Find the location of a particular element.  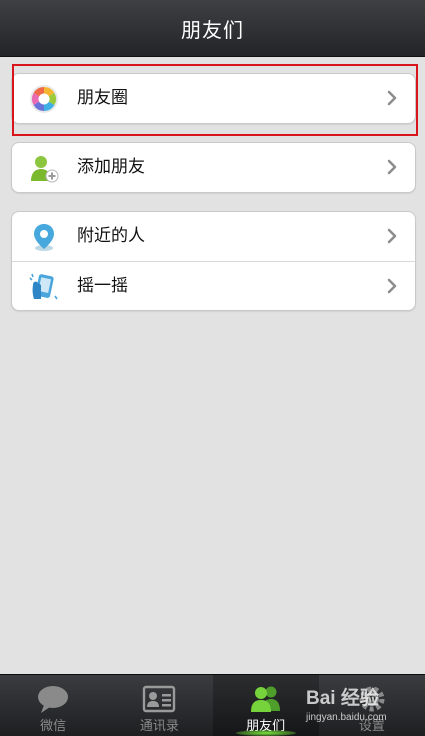

page-title: 朋友们 is located at coordinates (212, 29).